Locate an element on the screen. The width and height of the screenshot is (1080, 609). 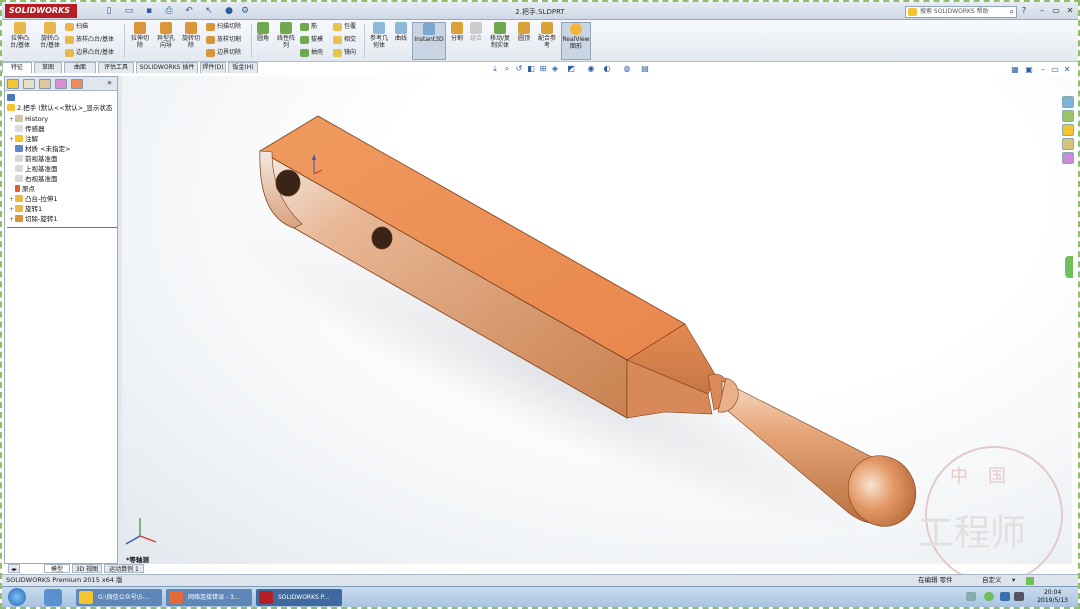
zoom-area-icon: ⌕ is located at coordinates (507, 69).